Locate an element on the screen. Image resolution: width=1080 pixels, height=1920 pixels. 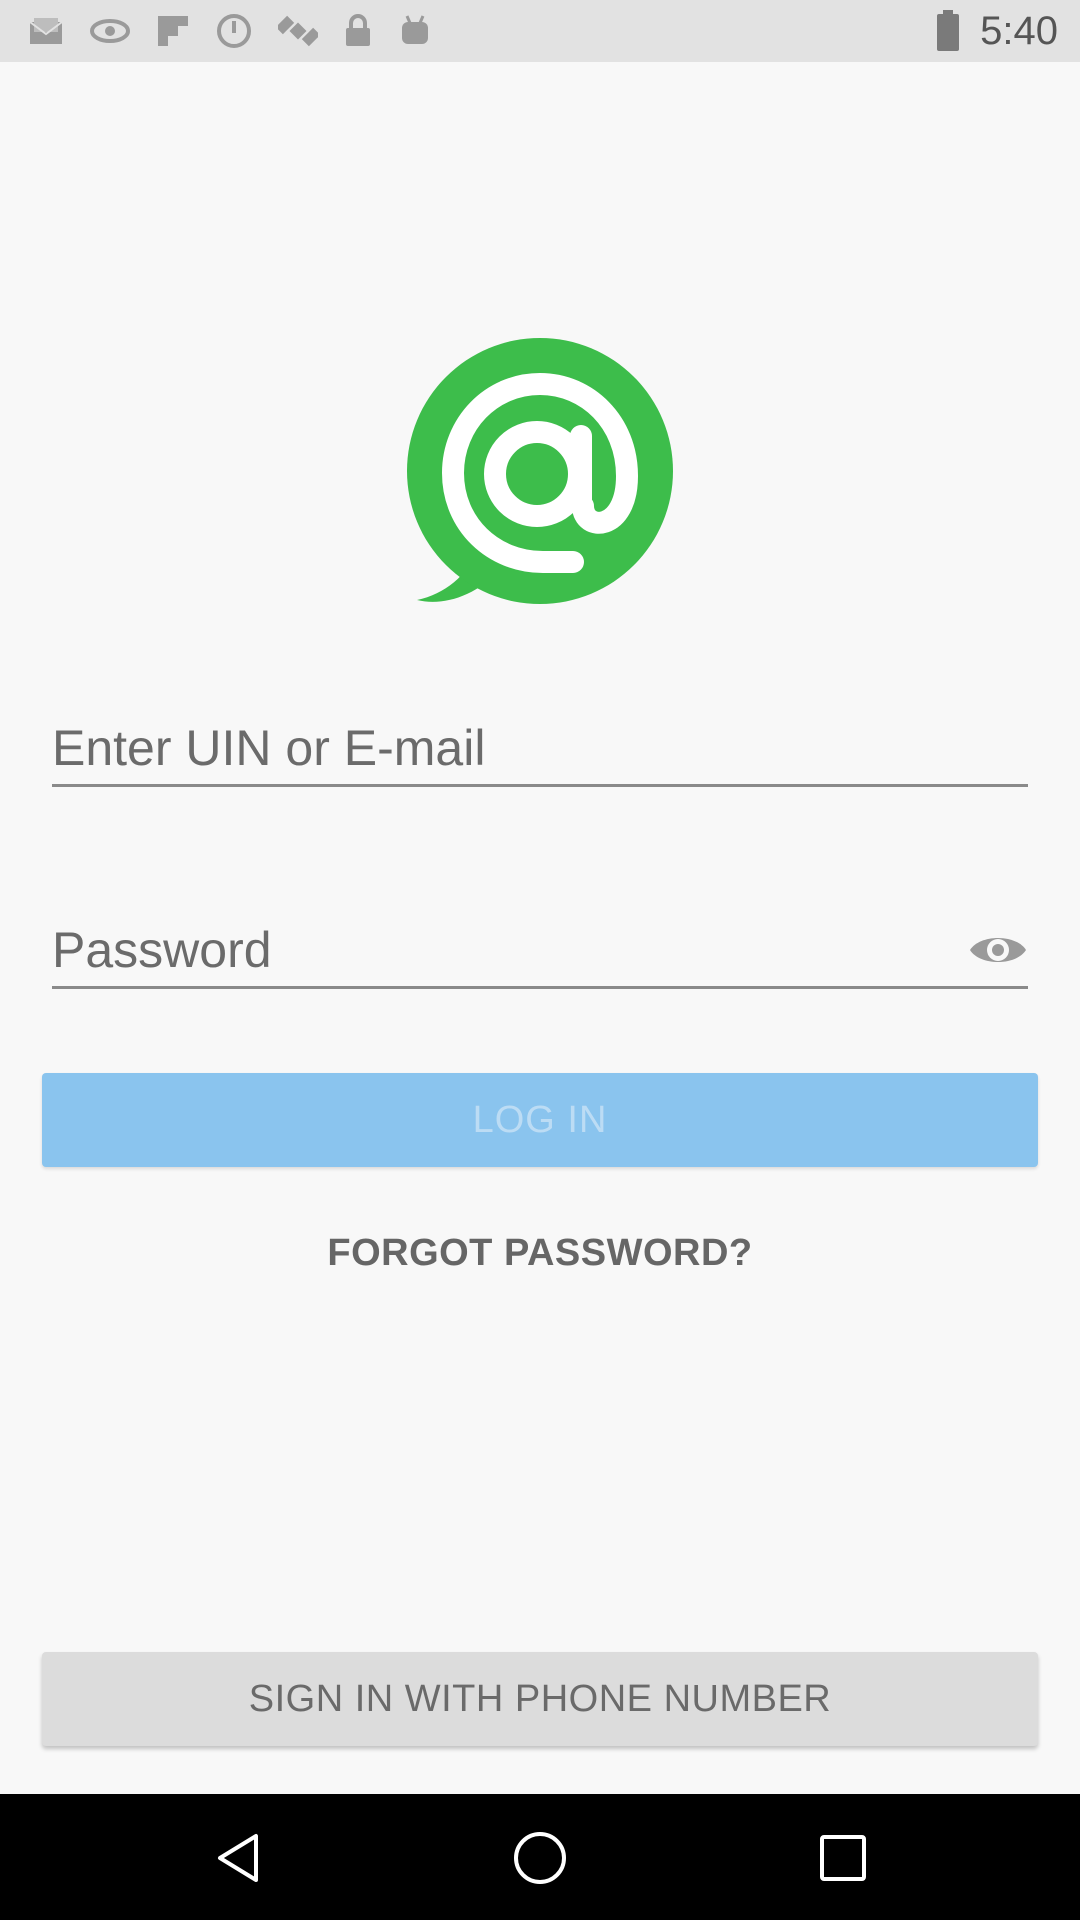
app-logo is located at coordinates (540, 471).